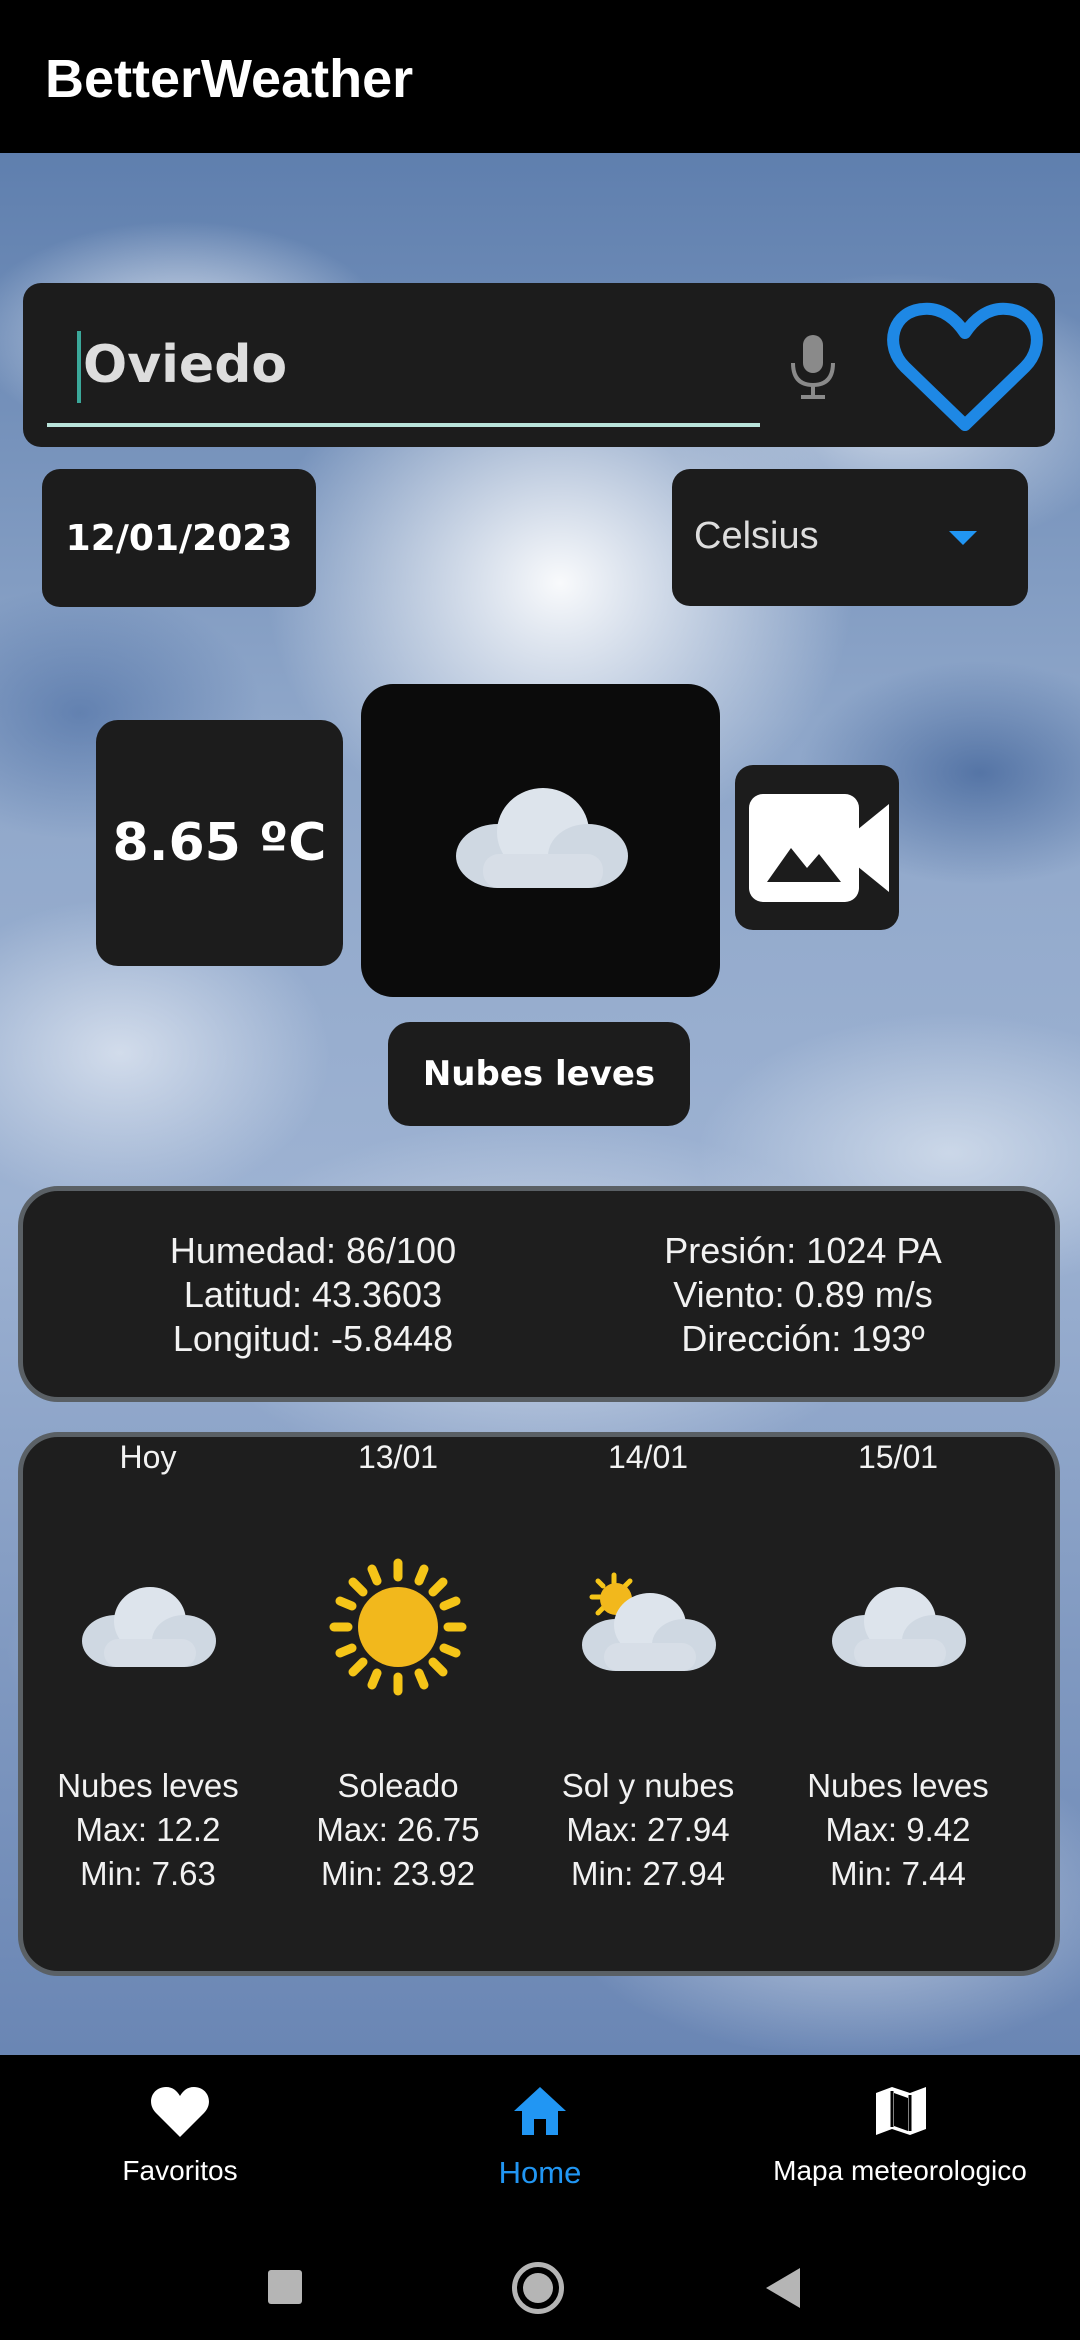 Image resolution: width=1080 pixels, height=2340 pixels. What do you see at coordinates (803, 1250) in the screenshot?
I see `pressure-text: Presión: 1024 PA` at bounding box center [803, 1250].